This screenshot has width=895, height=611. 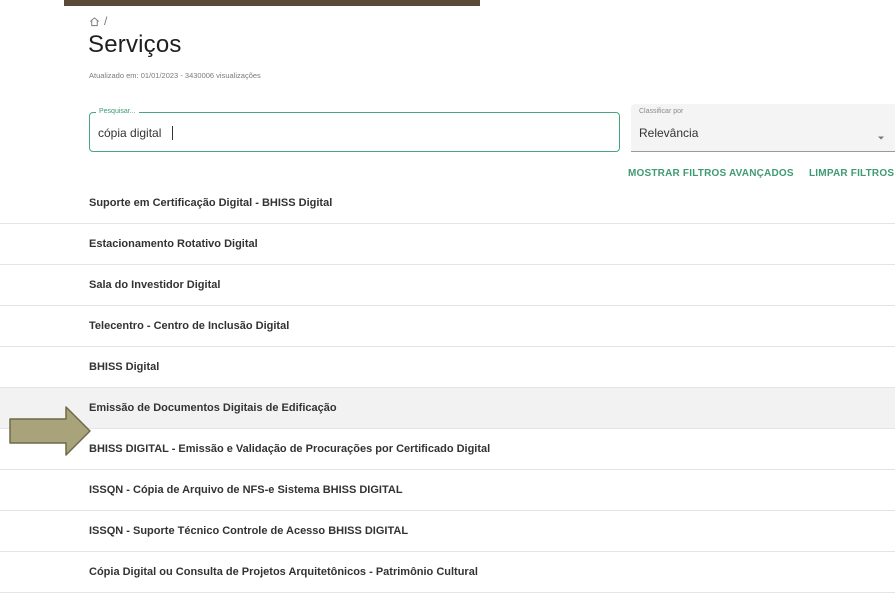 I want to click on sort-label: Classificar por, so click(x=661, y=111).